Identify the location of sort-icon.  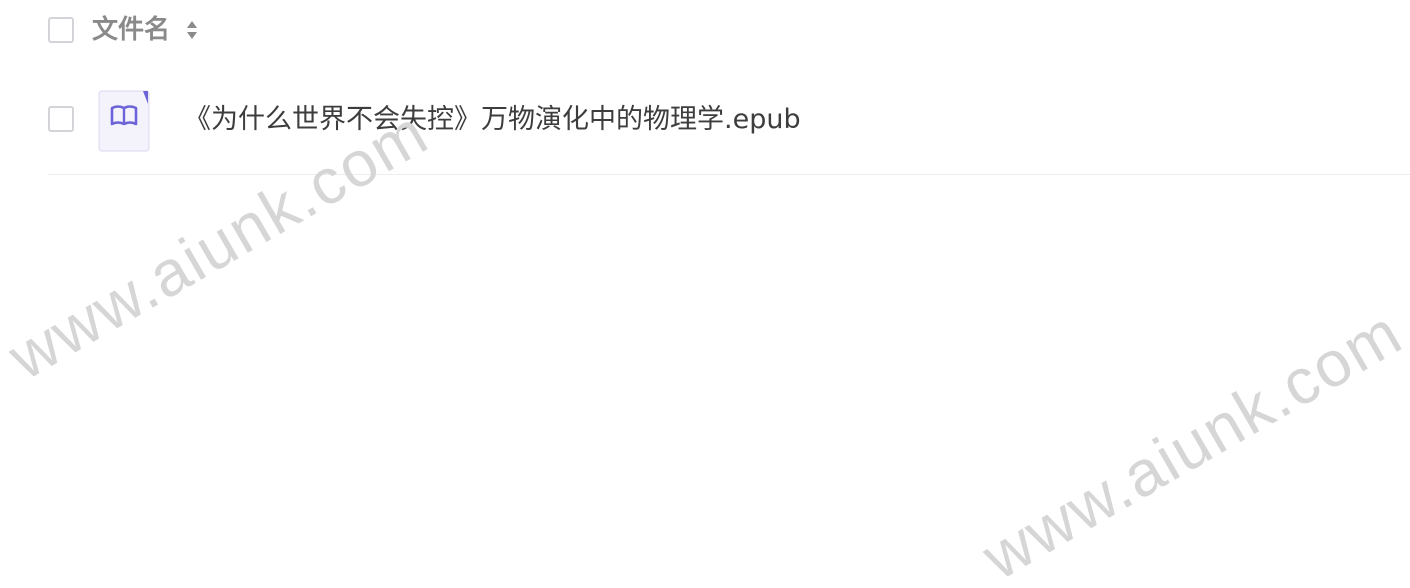
(192, 30).